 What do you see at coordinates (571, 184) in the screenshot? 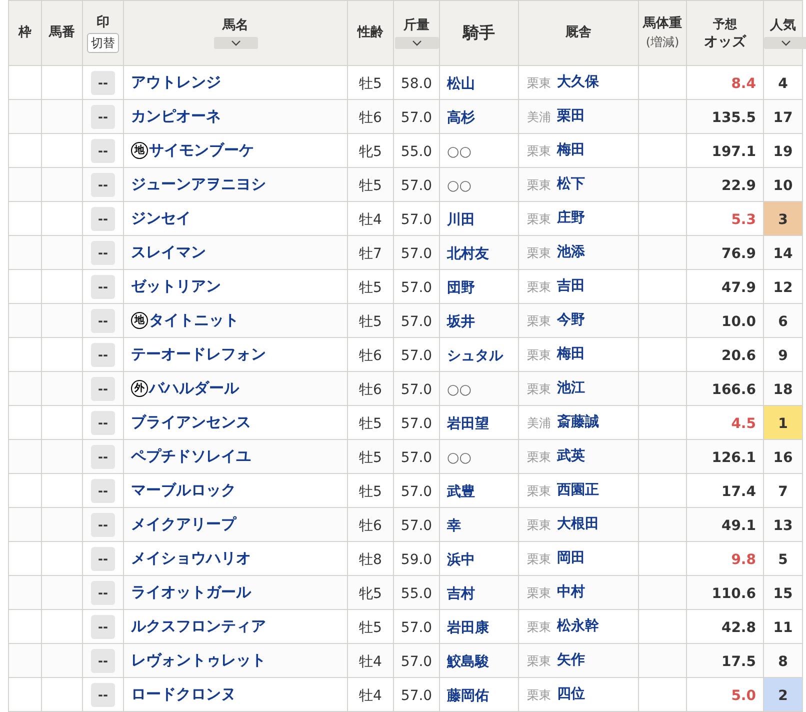
I see `trainer-link: 松下` at bounding box center [571, 184].